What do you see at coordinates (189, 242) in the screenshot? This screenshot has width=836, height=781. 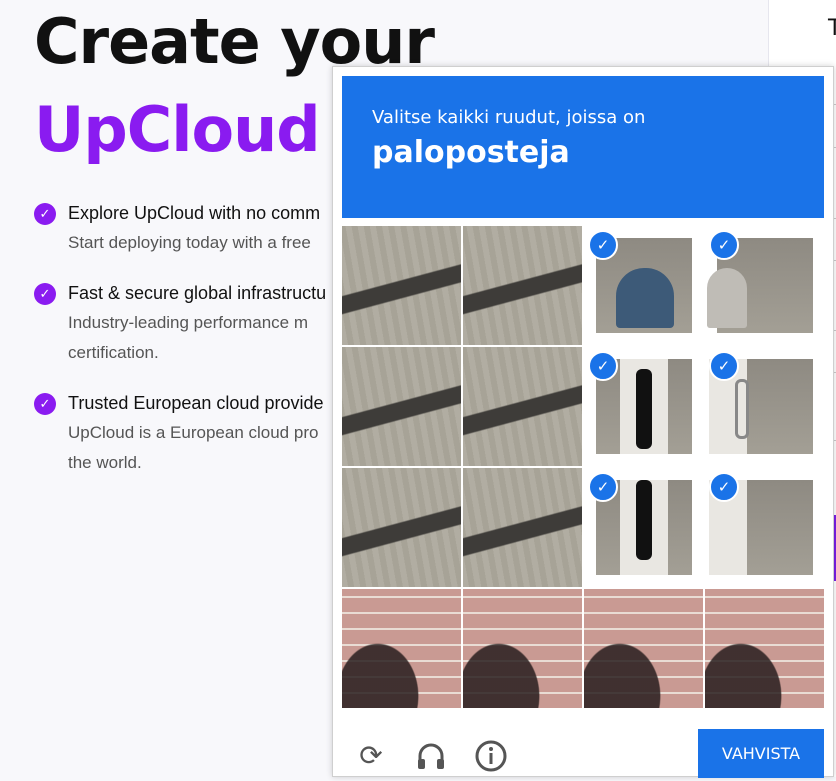 I see `benefit-description: Start deploying today with a free` at bounding box center [189, 242].